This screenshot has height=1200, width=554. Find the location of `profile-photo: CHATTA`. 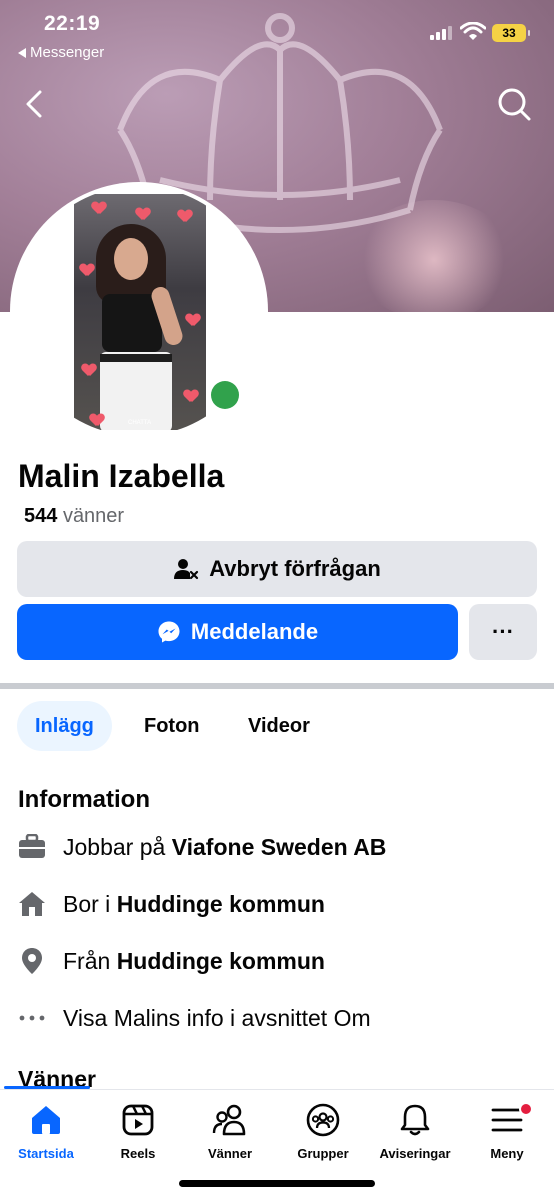

profile-photo: CHATTA is located at coordinates (140, 312).